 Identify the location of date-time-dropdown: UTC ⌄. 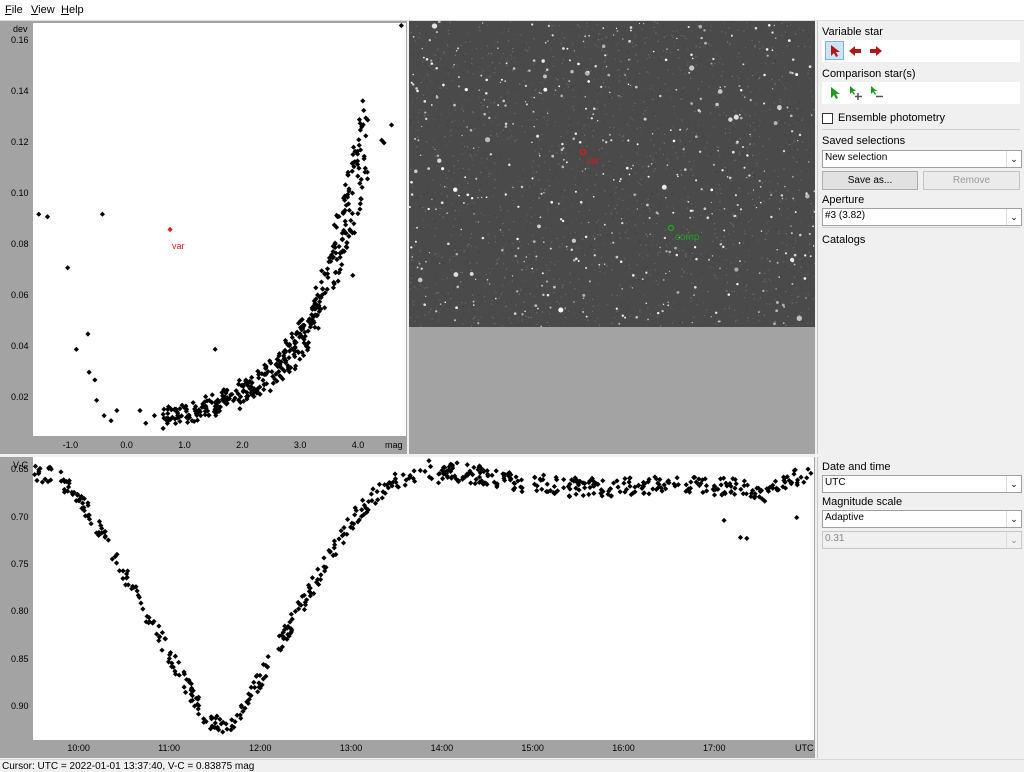
(922, 484).